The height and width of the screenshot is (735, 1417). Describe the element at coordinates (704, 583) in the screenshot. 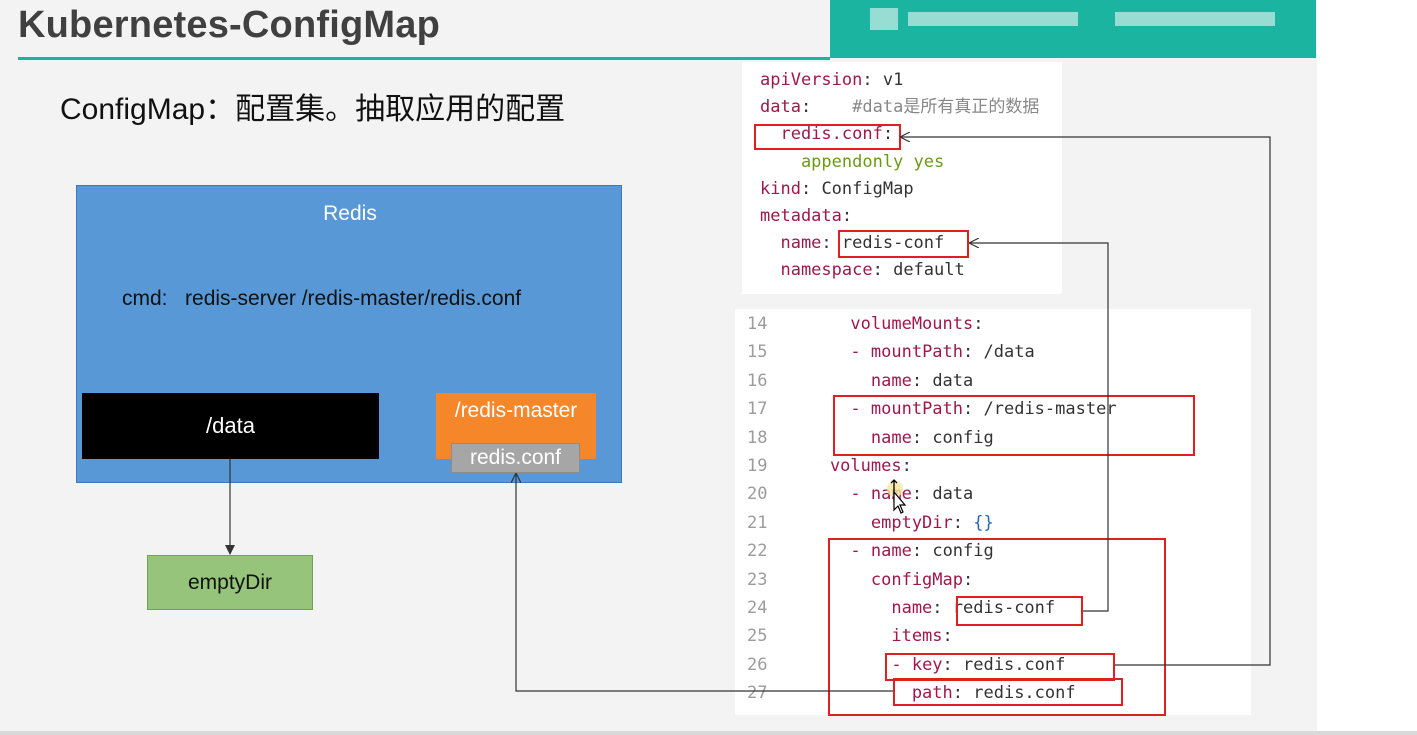

I see `arrow-path-to-redis-conf` at that location.